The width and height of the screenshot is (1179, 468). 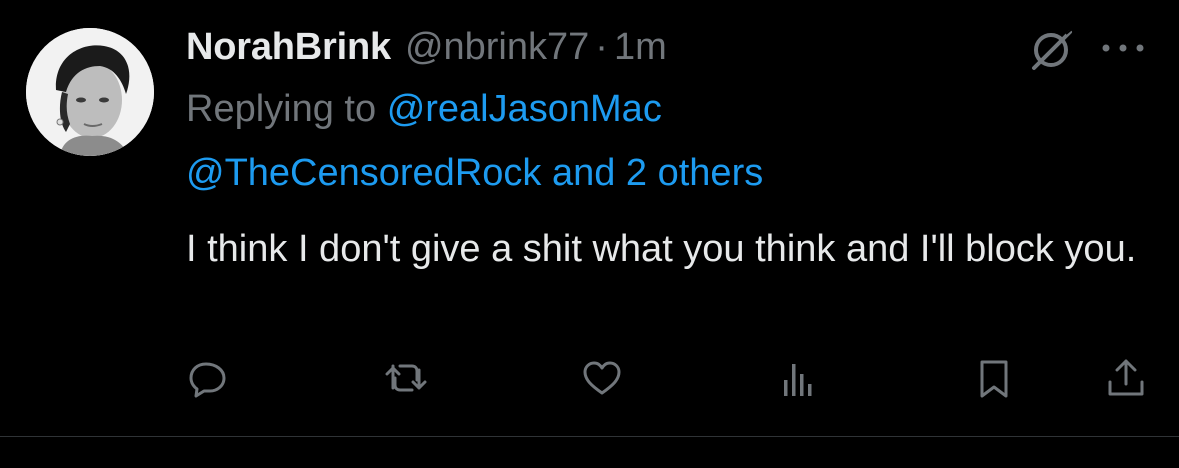 I want to click on divider, so click(x=589, y=436).